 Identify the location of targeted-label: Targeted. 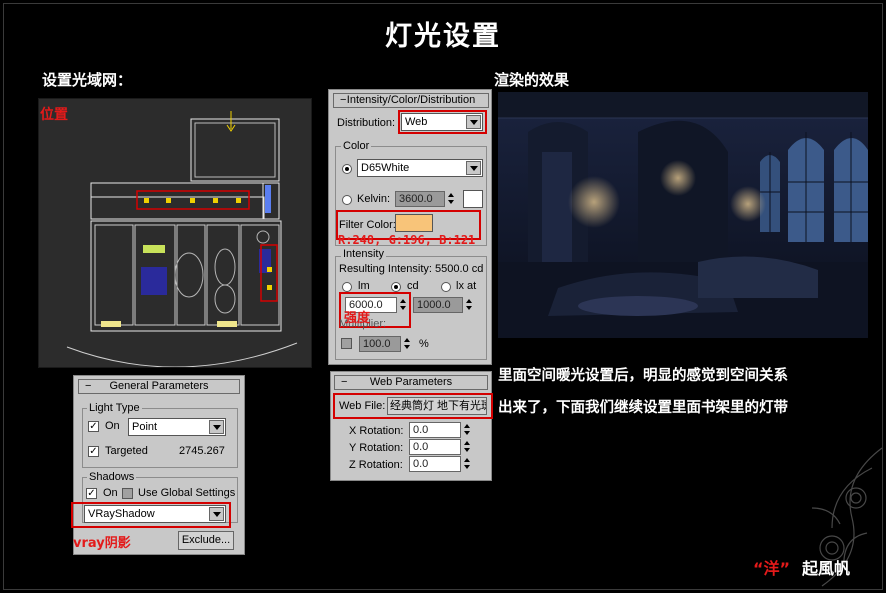
(126, 451).